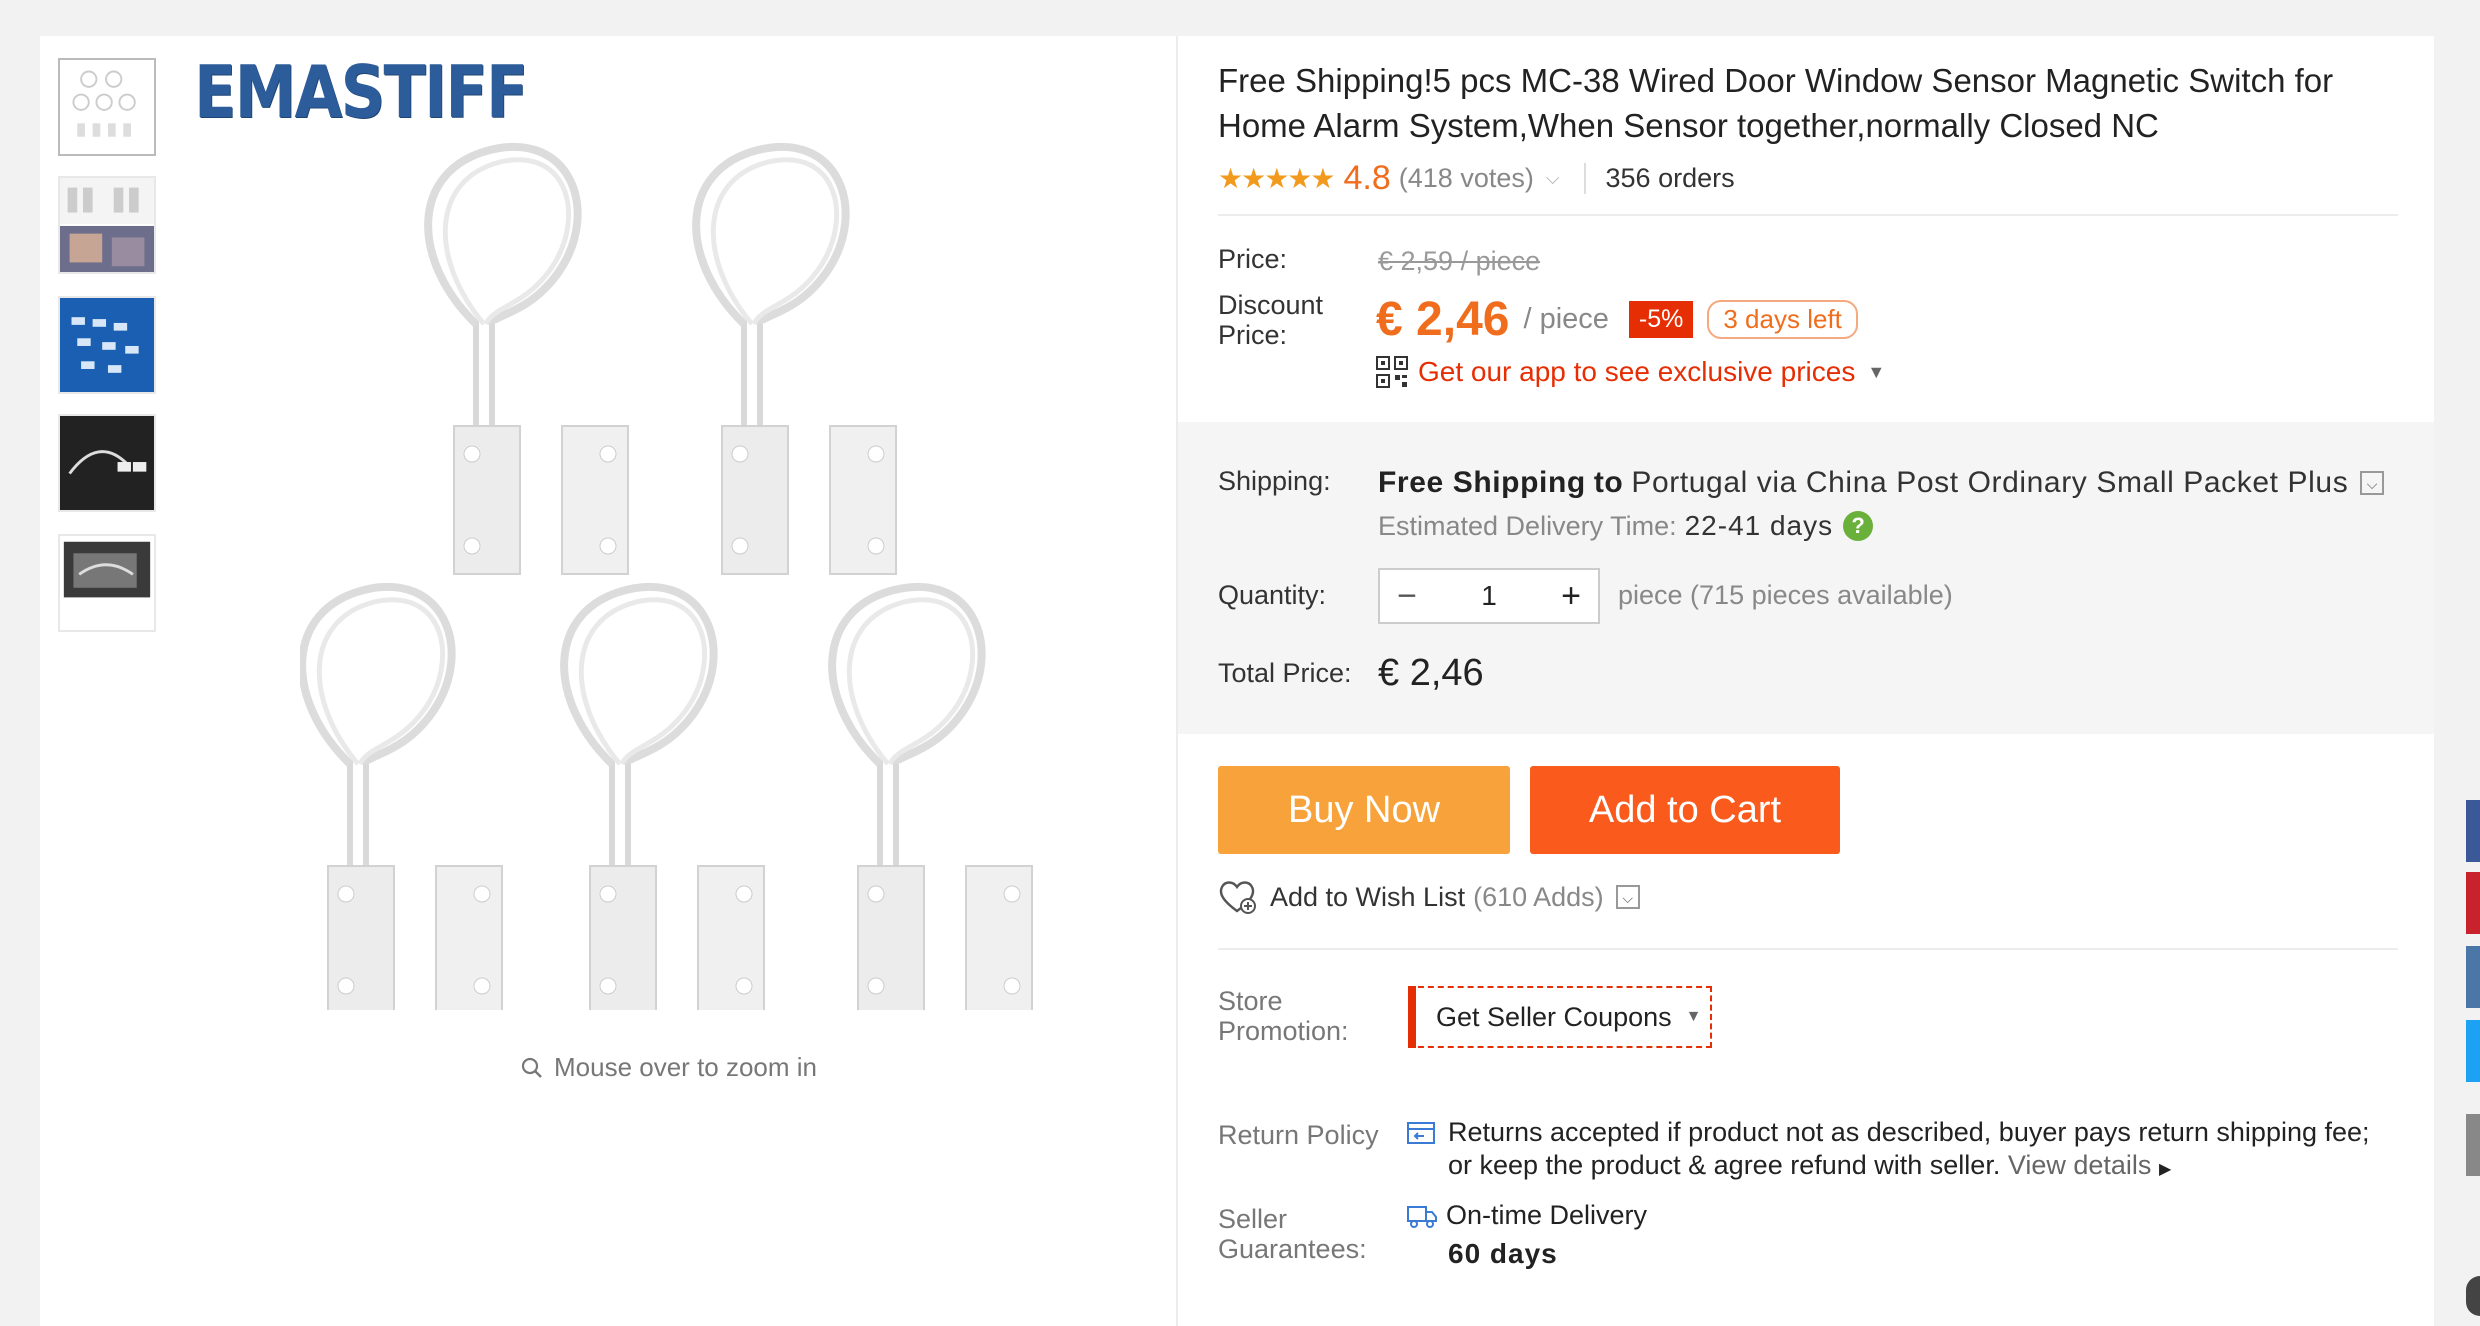 This screenshot has width=2480, height=1326. What do you see at coordinates (1298, 1135) in the screenshot?
I see `return-policy-label: Return Policy` at bounding box center [1298, 1135].